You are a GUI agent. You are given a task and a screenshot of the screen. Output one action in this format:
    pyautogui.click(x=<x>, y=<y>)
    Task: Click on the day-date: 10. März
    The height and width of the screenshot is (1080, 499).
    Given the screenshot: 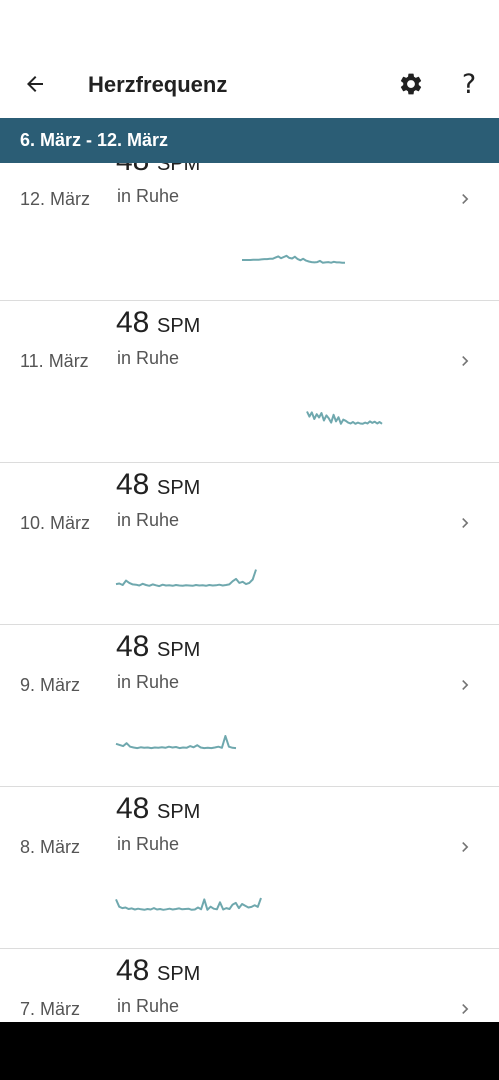 What is the action you would take?
    pyautogui.click(x=55, y=523)
    